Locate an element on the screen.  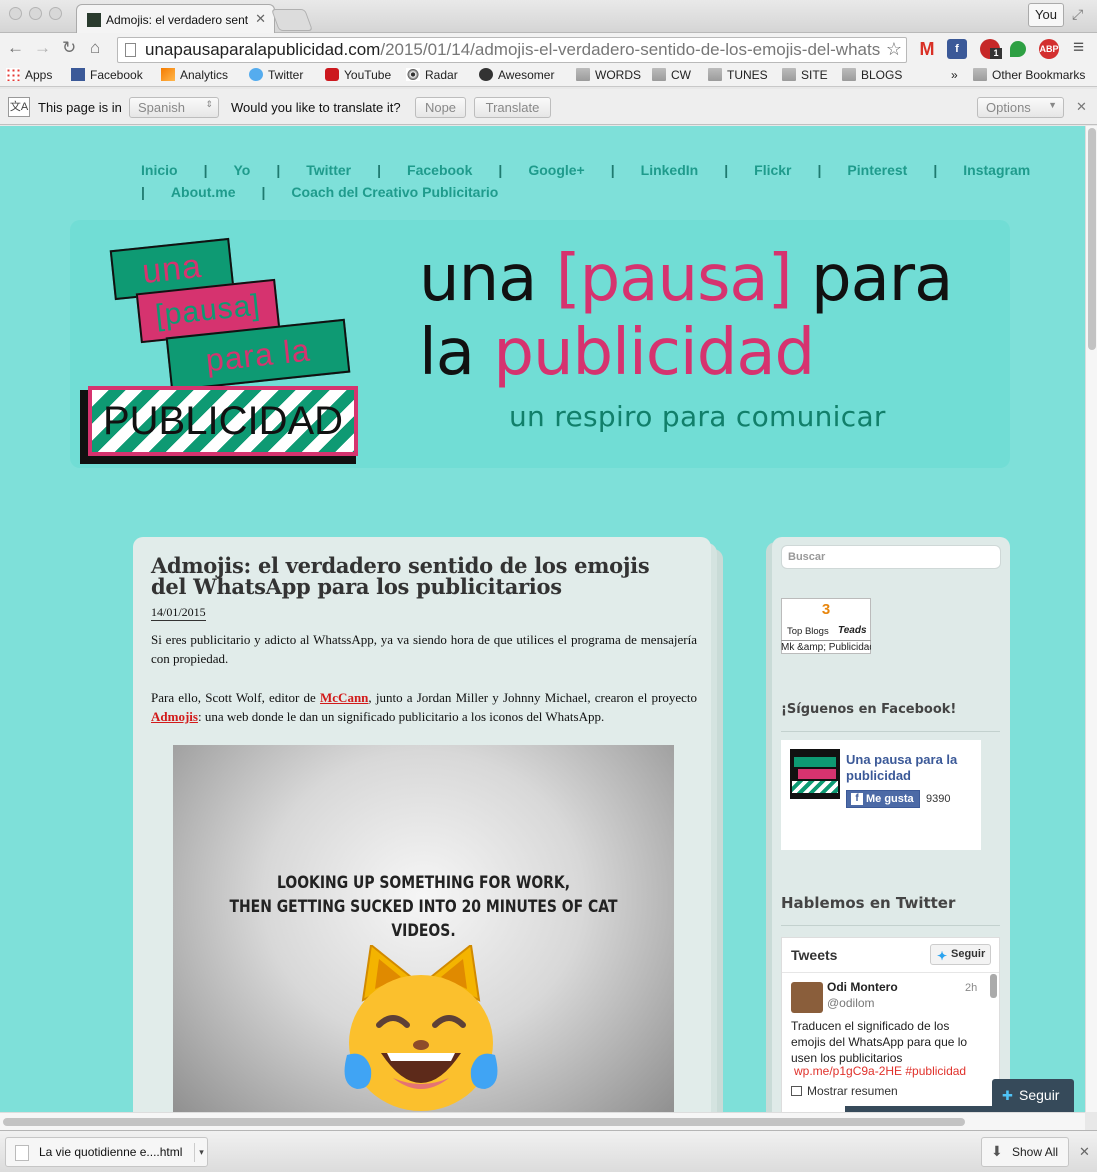
admojis-link: Admojis is located at coordinates (174, 716).